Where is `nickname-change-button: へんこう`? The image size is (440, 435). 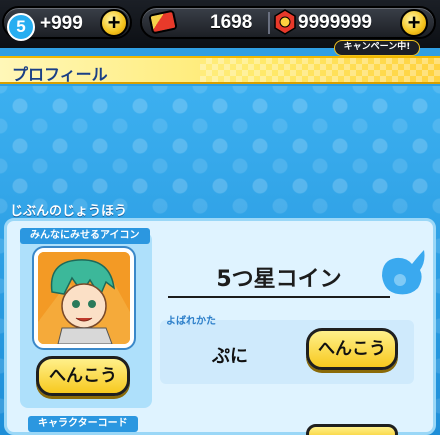
nickname-change-button: へんこう is located at coordinates (352, 349).